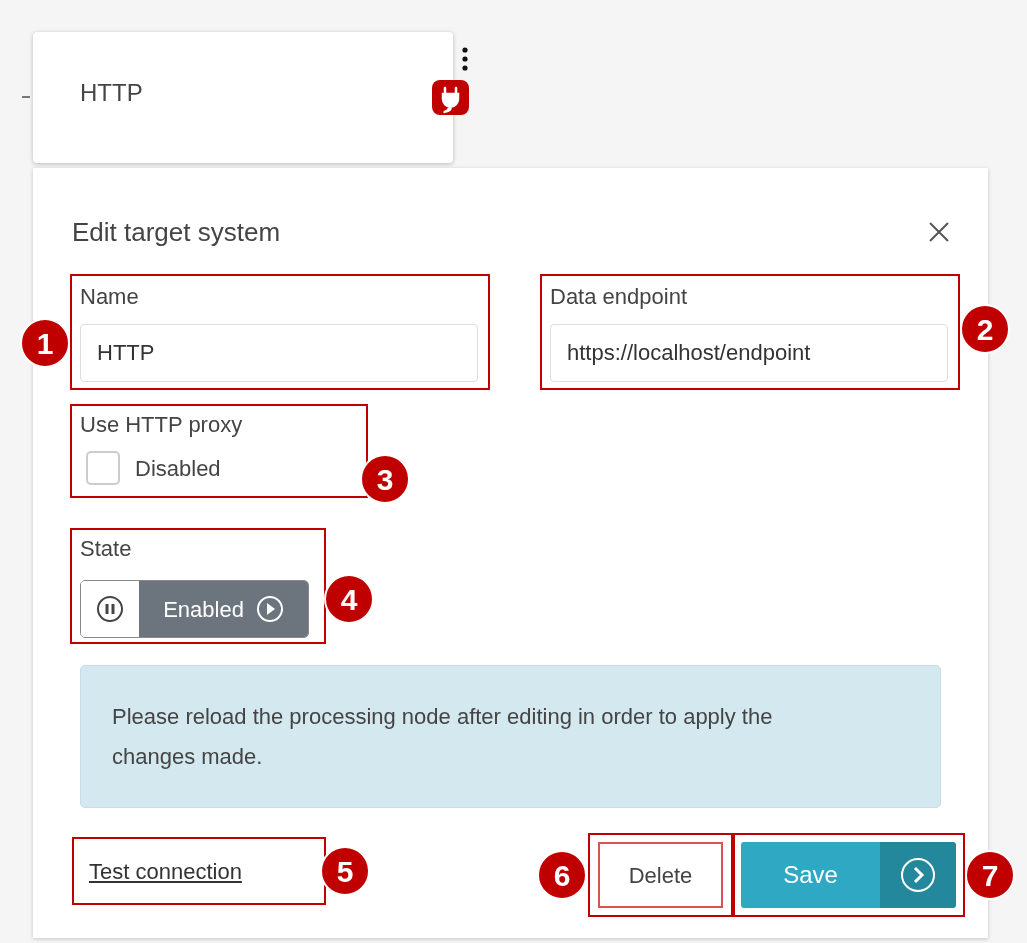 This screenshot has width=1027, height=943. I want to click on notice-text: Please reload the processing node after editing in order to apply the changes made., so click(443, 736).